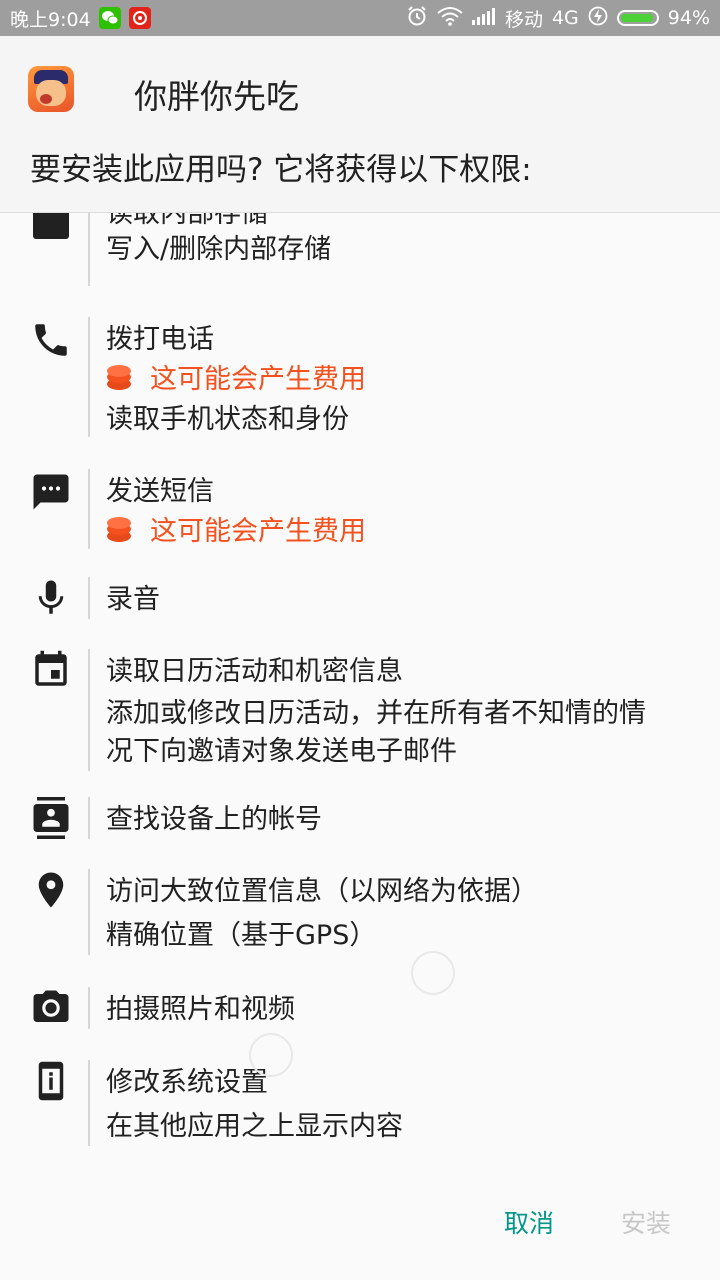  I want to click on install-prompt: 要安装此应用吗? 它将获得以下权限:, so click(281, 170).